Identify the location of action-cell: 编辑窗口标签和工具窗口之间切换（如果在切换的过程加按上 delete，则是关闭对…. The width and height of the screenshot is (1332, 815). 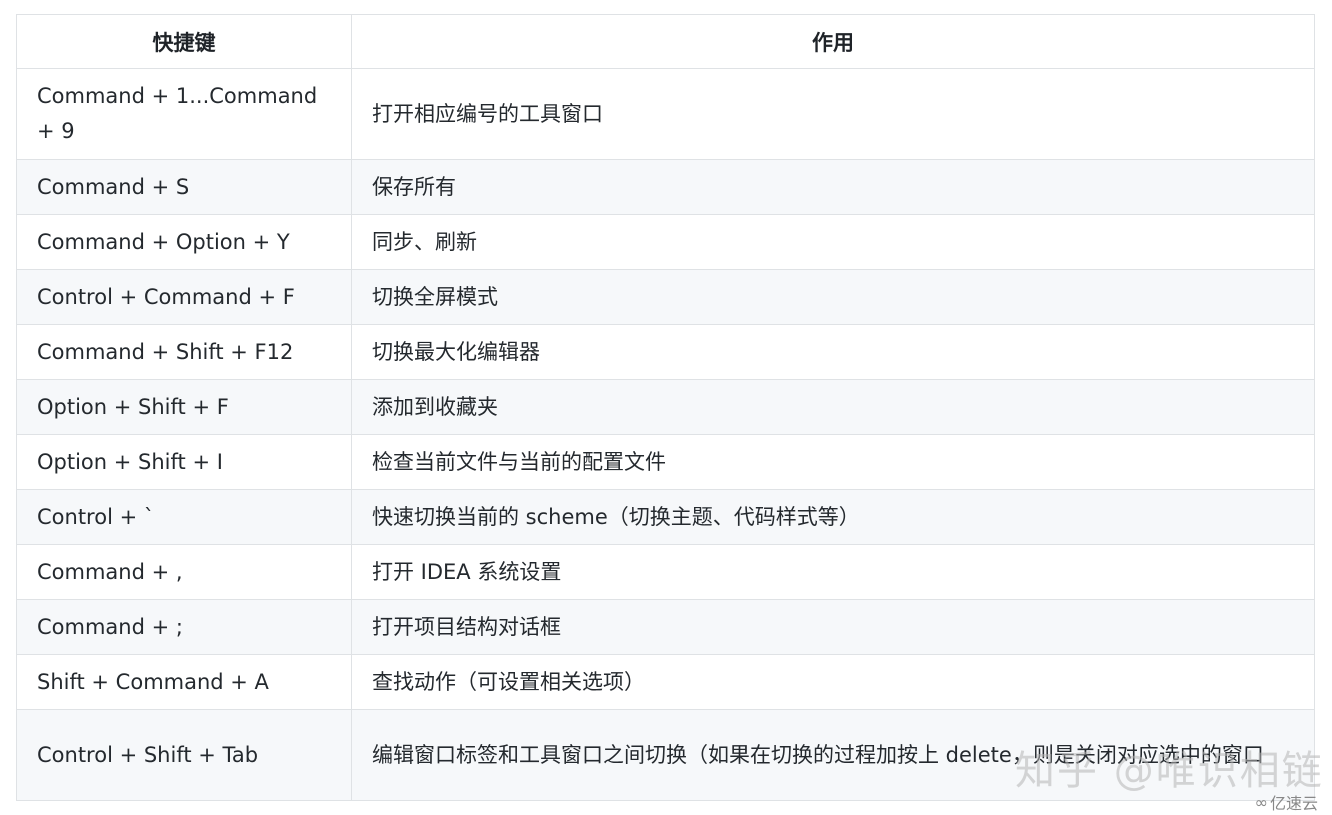
(833, 755).